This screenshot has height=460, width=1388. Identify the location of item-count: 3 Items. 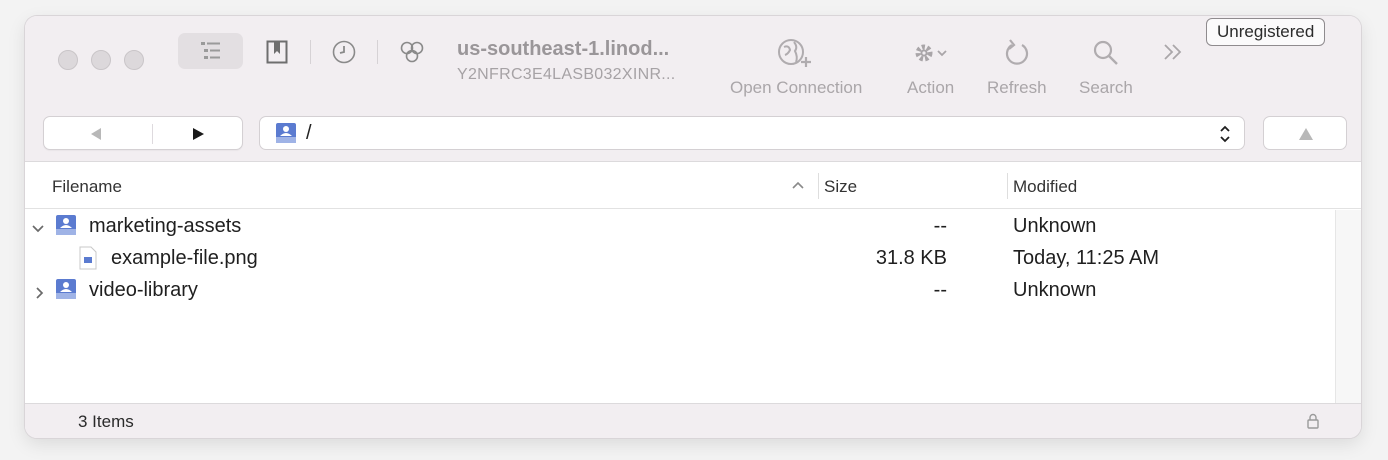
(106, 421).